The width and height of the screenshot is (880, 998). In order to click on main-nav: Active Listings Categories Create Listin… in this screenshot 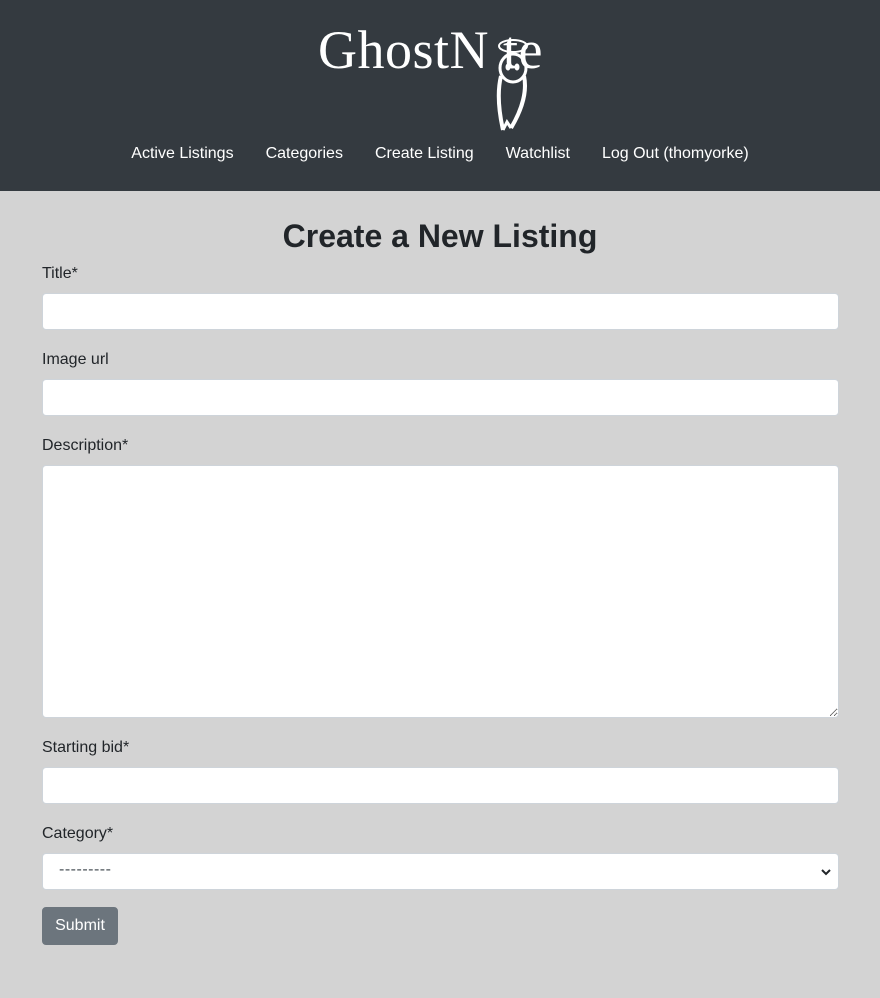, I will do `click(440, 154)`.